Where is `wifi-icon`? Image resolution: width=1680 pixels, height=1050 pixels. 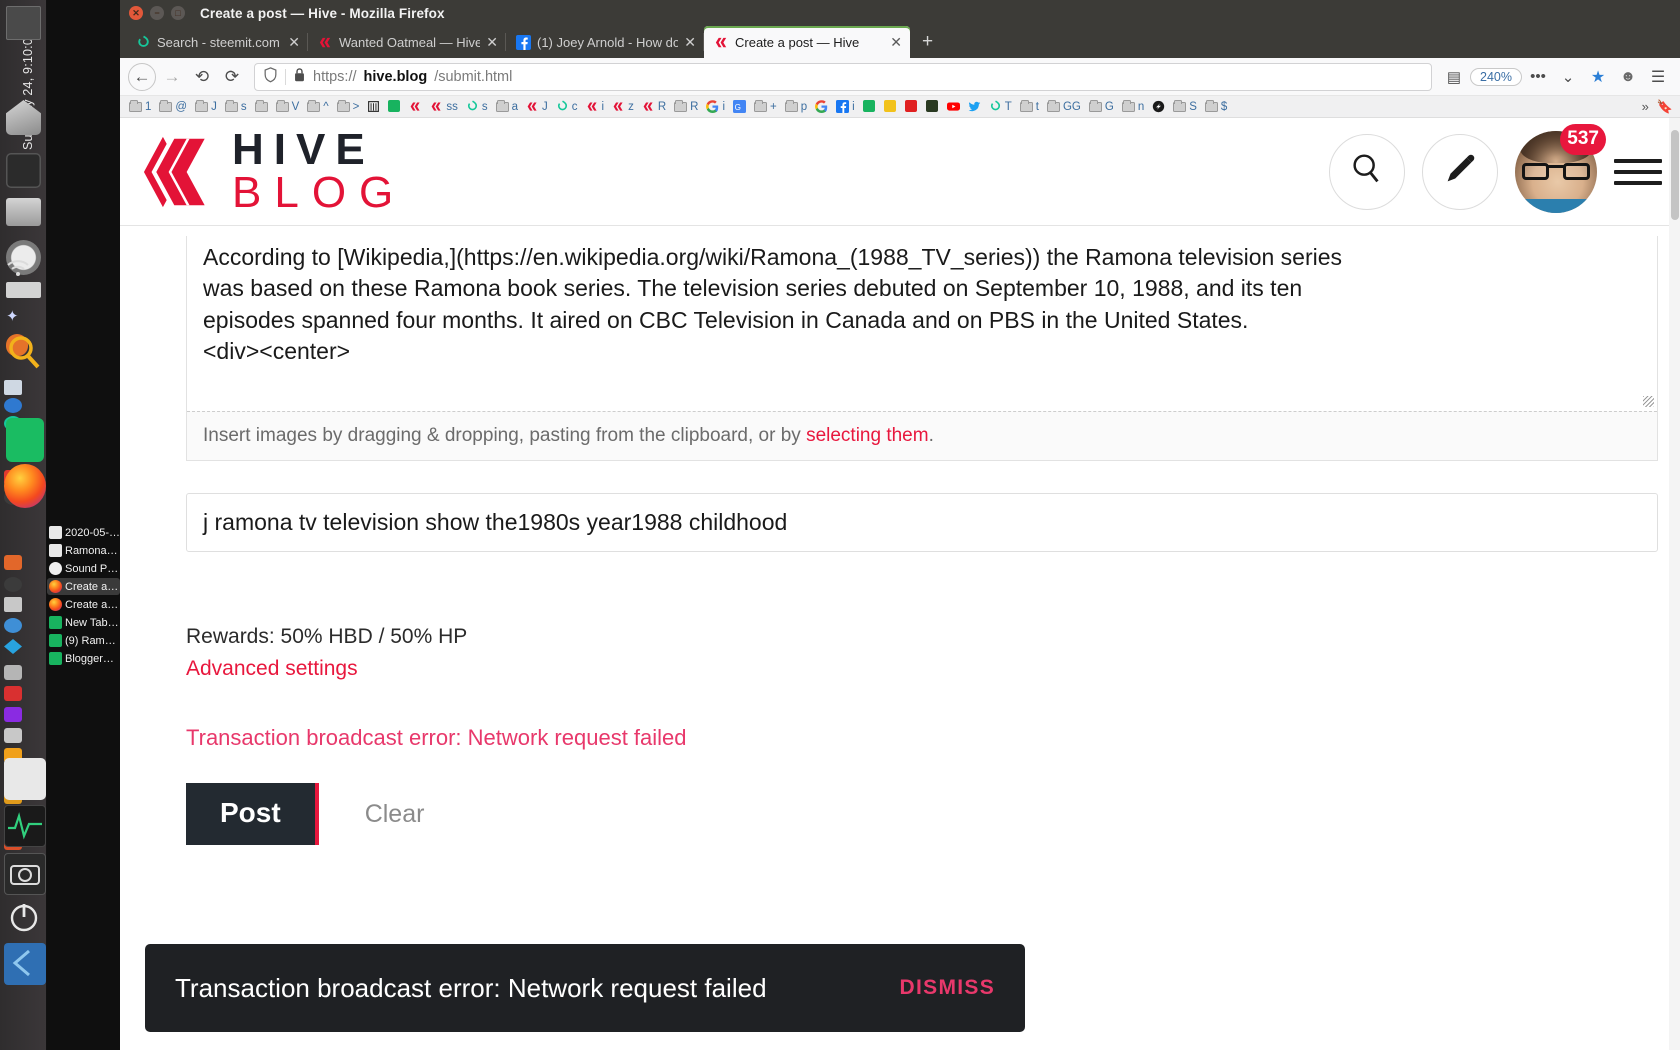
wifi-icon is located at coordinates (23, 269).